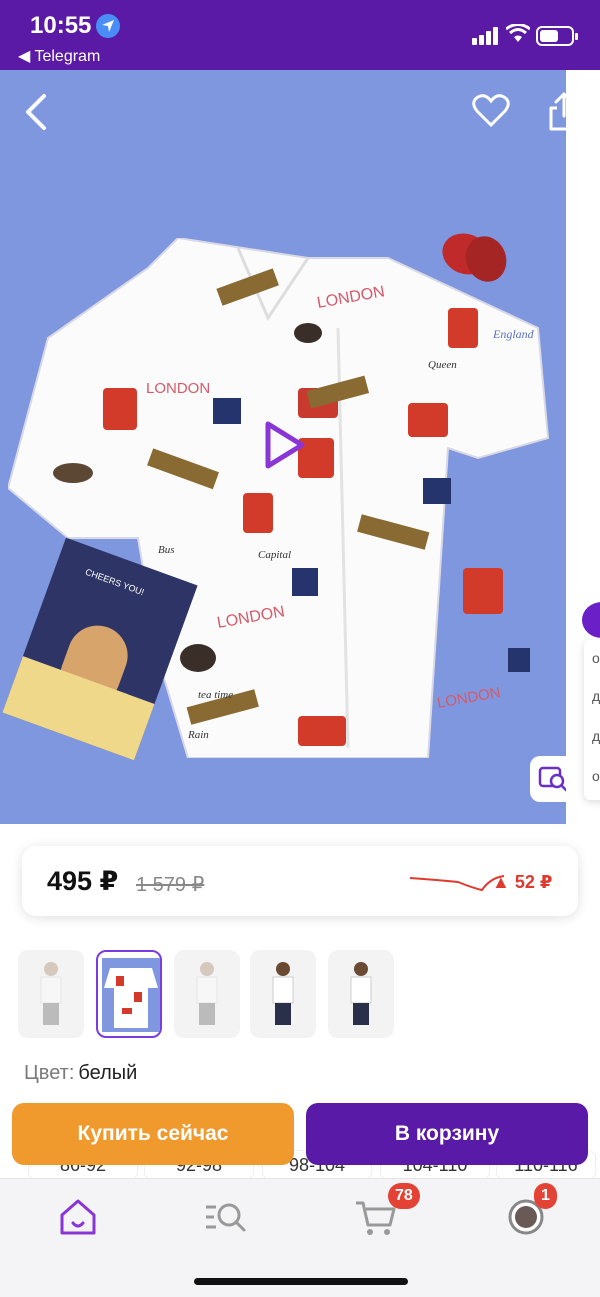 The width and height of the screenshot is (600, 1297). I want to click on home-indicator, so click(301, 1281).